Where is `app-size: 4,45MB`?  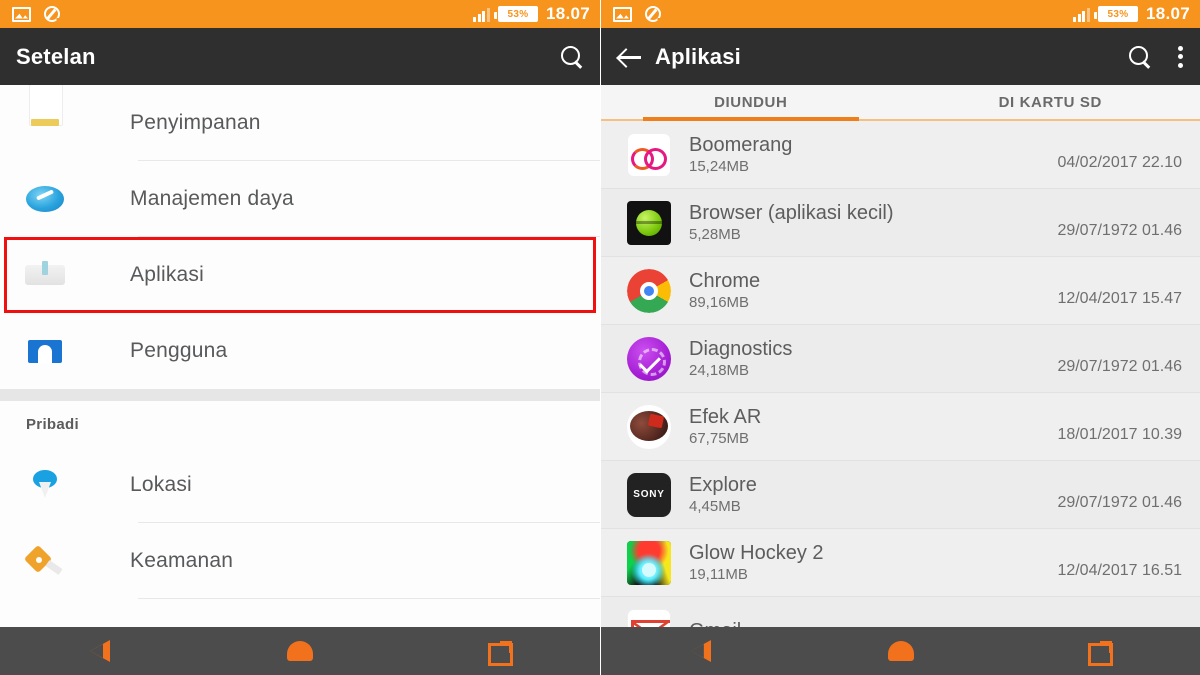 app-size: 4,45MB is located at coordinates (715, 506).